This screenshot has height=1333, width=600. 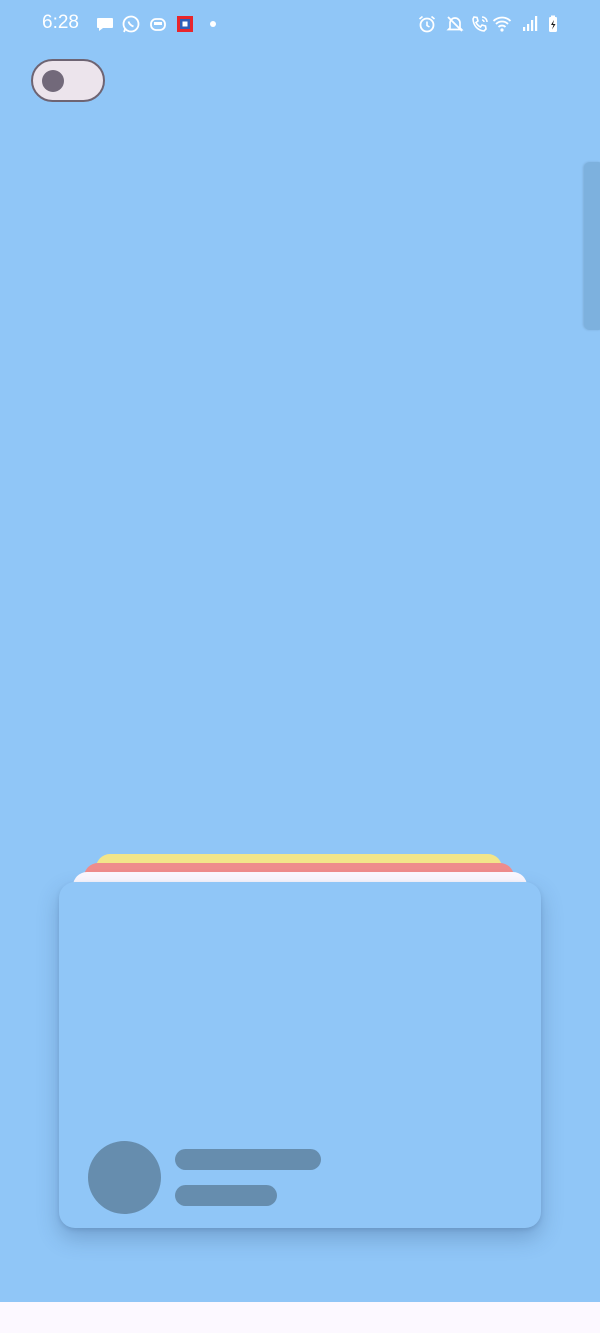 I want to click on toggle-knob, so click(x=53, y=81).